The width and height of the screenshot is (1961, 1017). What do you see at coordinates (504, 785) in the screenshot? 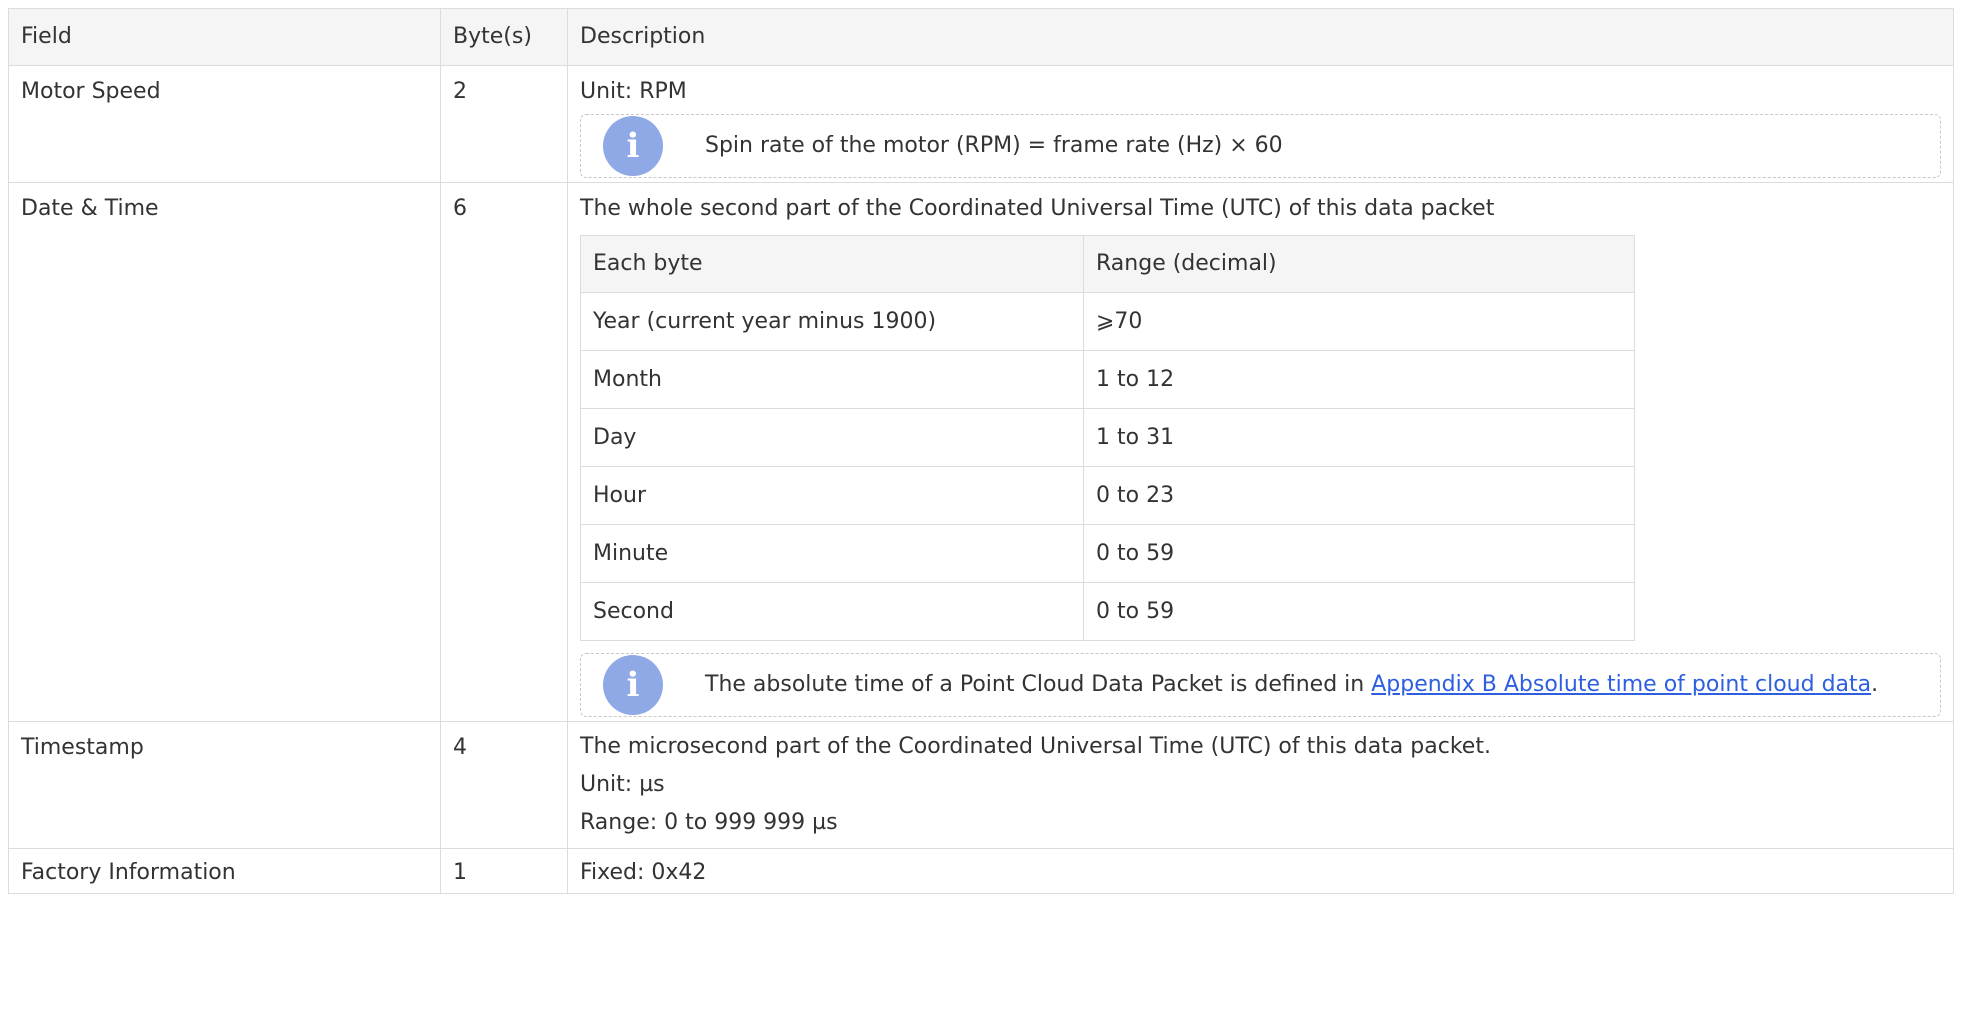
I see `bytes-cell: 4` at bounding box center [504, 785].